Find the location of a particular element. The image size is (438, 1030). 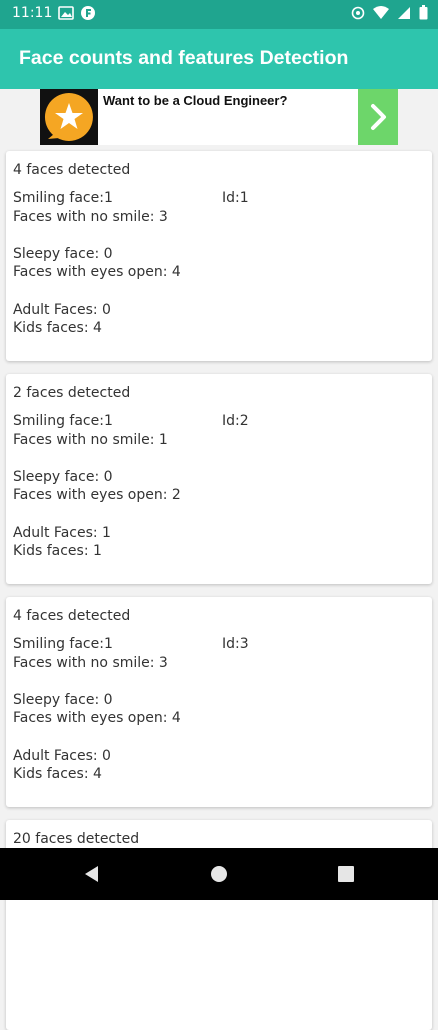

result-id: Id:1 is located at coordinates (235, 198).